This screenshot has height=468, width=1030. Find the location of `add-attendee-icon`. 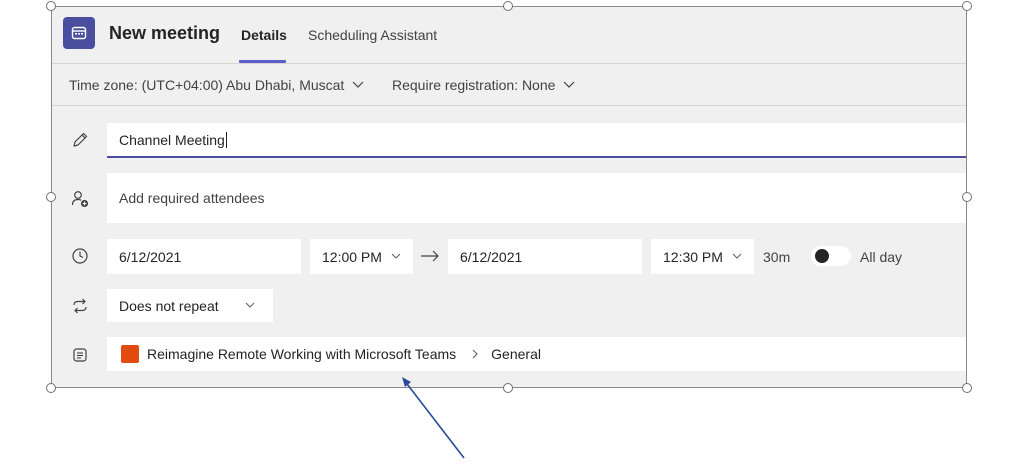

add-attendee-icon is located at coordinates (80, 199).